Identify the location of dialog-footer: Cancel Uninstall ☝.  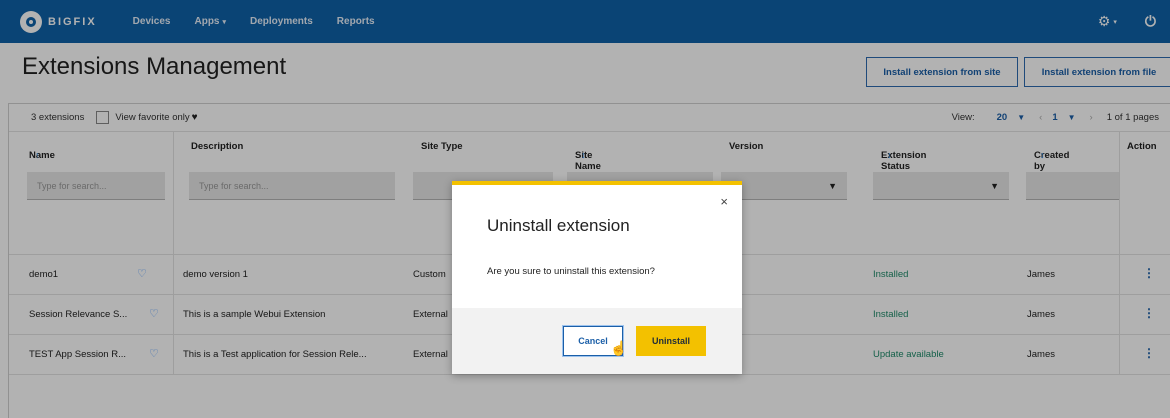
(597, 341).